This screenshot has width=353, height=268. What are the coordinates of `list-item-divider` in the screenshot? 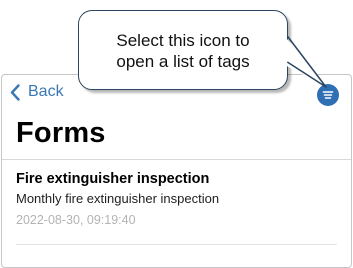 It's located at (176, 244).